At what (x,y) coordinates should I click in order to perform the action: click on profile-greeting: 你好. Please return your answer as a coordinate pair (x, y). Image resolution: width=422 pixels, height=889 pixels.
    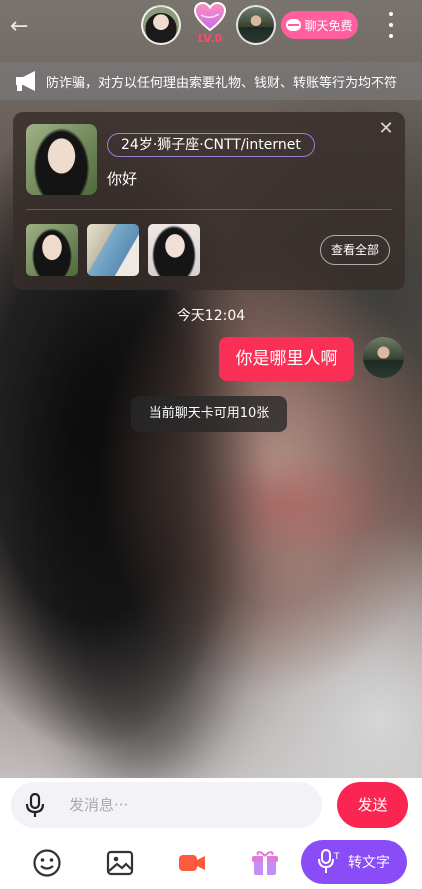
    Looking at the image, I should click on (122, 179).